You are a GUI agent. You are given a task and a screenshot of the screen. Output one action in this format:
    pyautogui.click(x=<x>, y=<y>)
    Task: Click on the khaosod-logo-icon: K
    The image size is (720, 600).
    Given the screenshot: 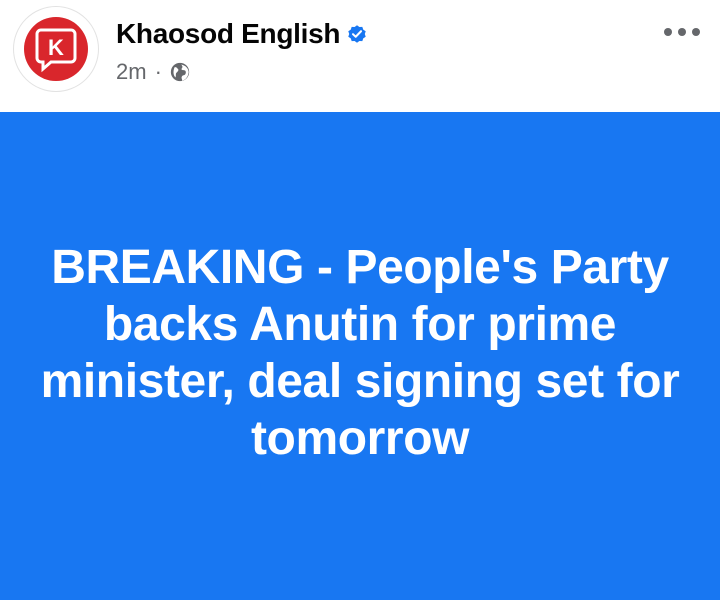 What is the action you would take?
    pyautogui.click(x=56, y=49)
    